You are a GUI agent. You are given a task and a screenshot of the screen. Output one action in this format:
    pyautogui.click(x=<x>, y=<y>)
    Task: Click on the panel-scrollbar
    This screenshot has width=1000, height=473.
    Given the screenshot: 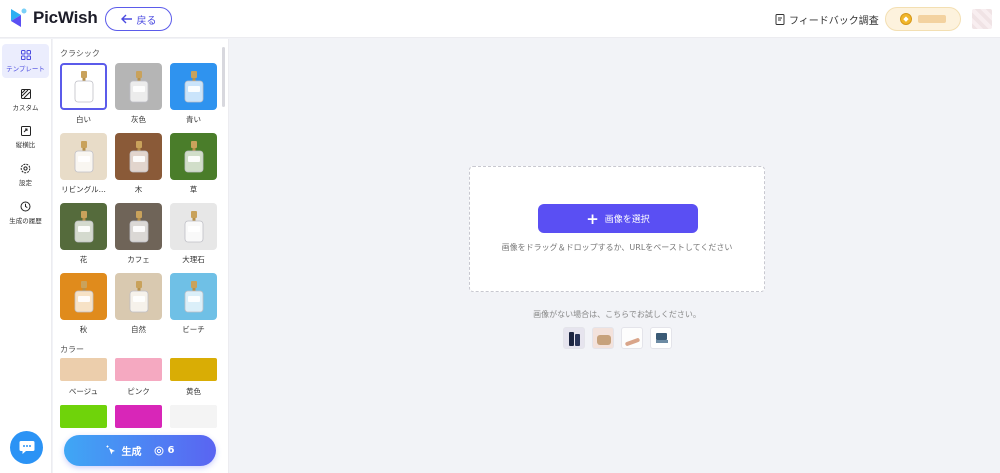 What is the action you would take?
    pyautogui.click(x=223, y=77)
    